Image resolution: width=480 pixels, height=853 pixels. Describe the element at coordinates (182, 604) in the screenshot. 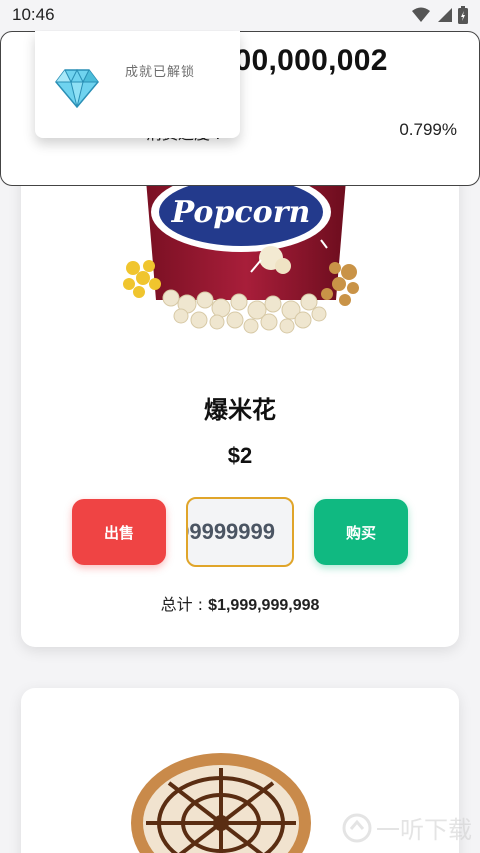

I see `total-label: 总计 :` at that location.